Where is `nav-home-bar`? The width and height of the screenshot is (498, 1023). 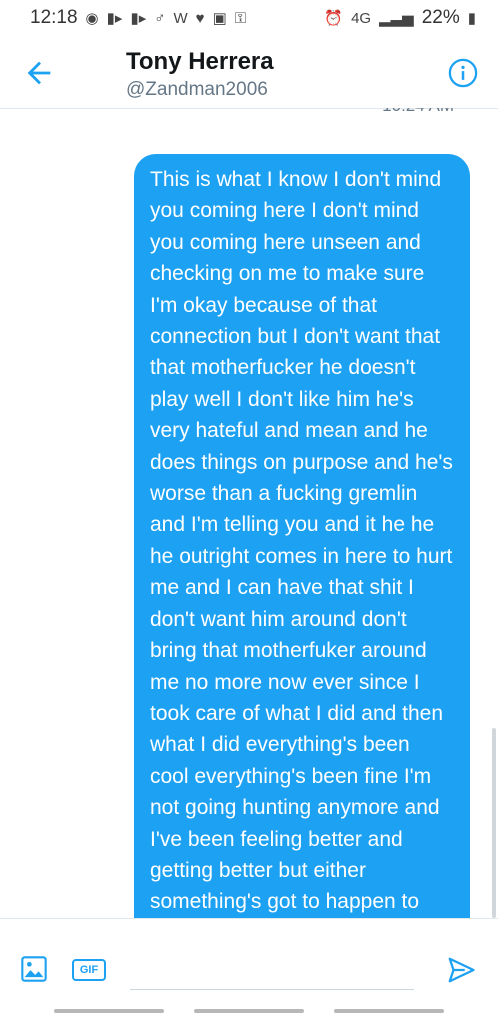 nav-home-bar is located at coordinates (249, 1010).